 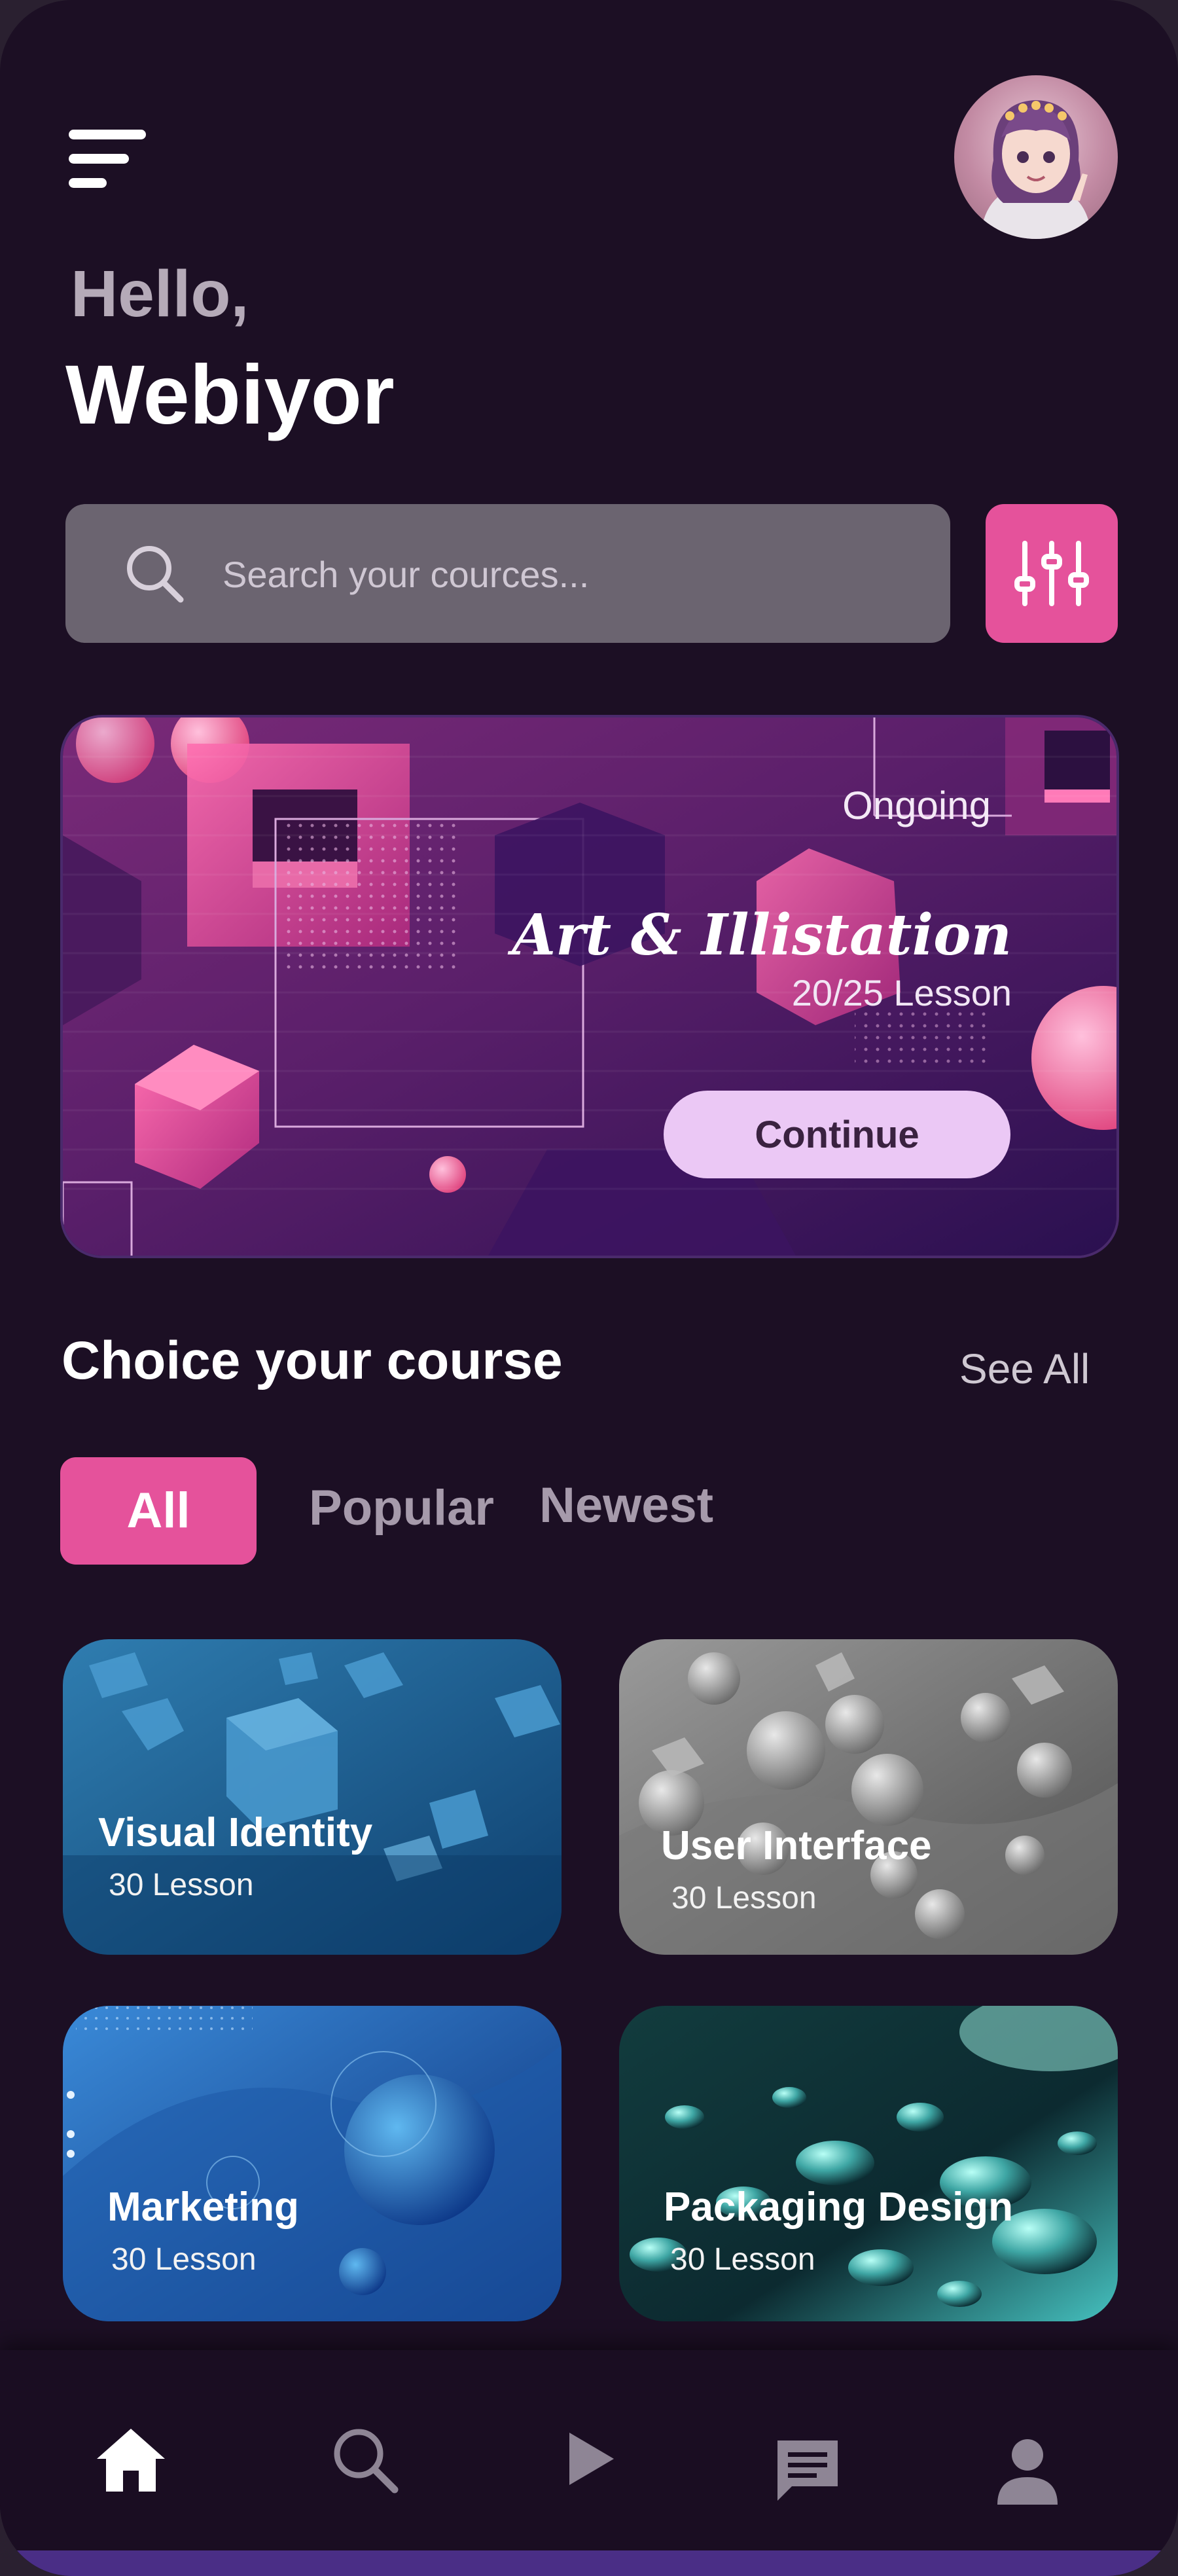 I want to click on home-icon, so click(x=131, y=2460).